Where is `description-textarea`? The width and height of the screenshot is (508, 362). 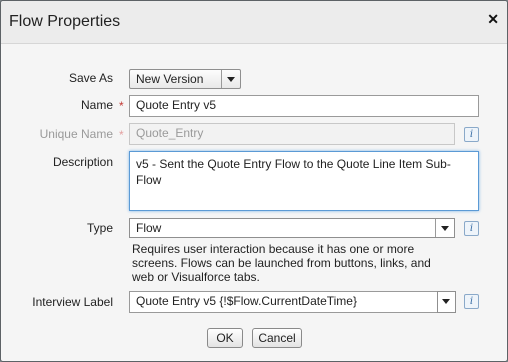 description-textarea is located at coordinates (304, 181).